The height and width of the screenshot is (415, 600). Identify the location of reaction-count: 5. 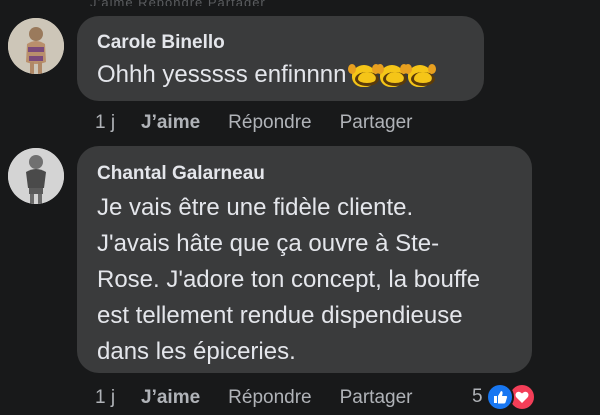
(477, 396).